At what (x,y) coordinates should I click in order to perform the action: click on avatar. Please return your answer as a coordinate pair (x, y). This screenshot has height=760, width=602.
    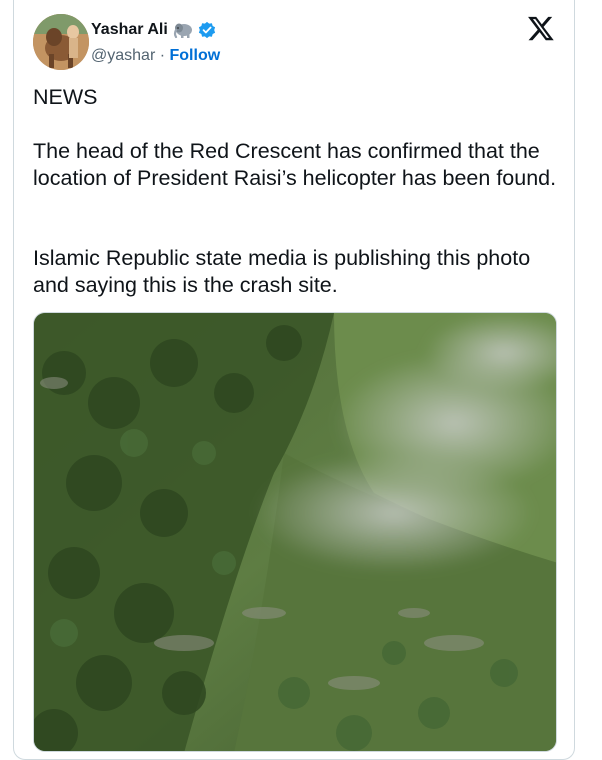
    Looking at the image, I should click on (61, 42).